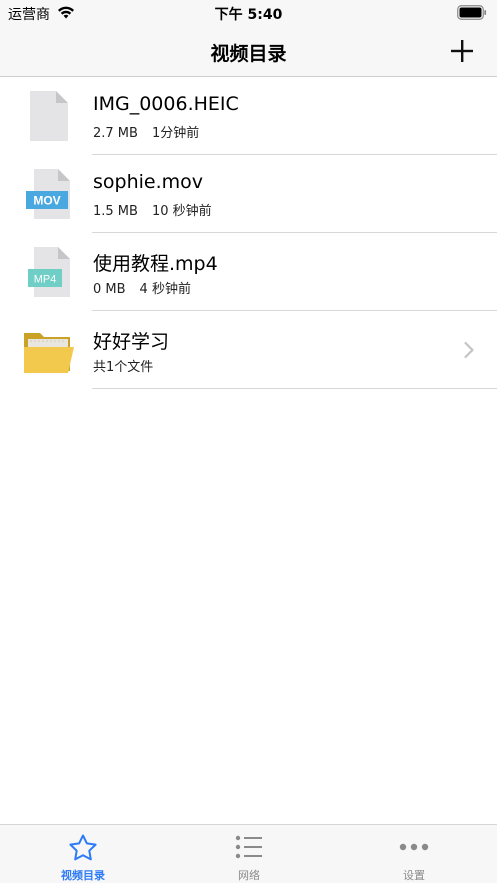 The height and width of the screenshot is (883, 497). What do you see at coordinates (469, 350) in the screenshot?
I see `chevron-right-icon` at bounding box center [469, 350].